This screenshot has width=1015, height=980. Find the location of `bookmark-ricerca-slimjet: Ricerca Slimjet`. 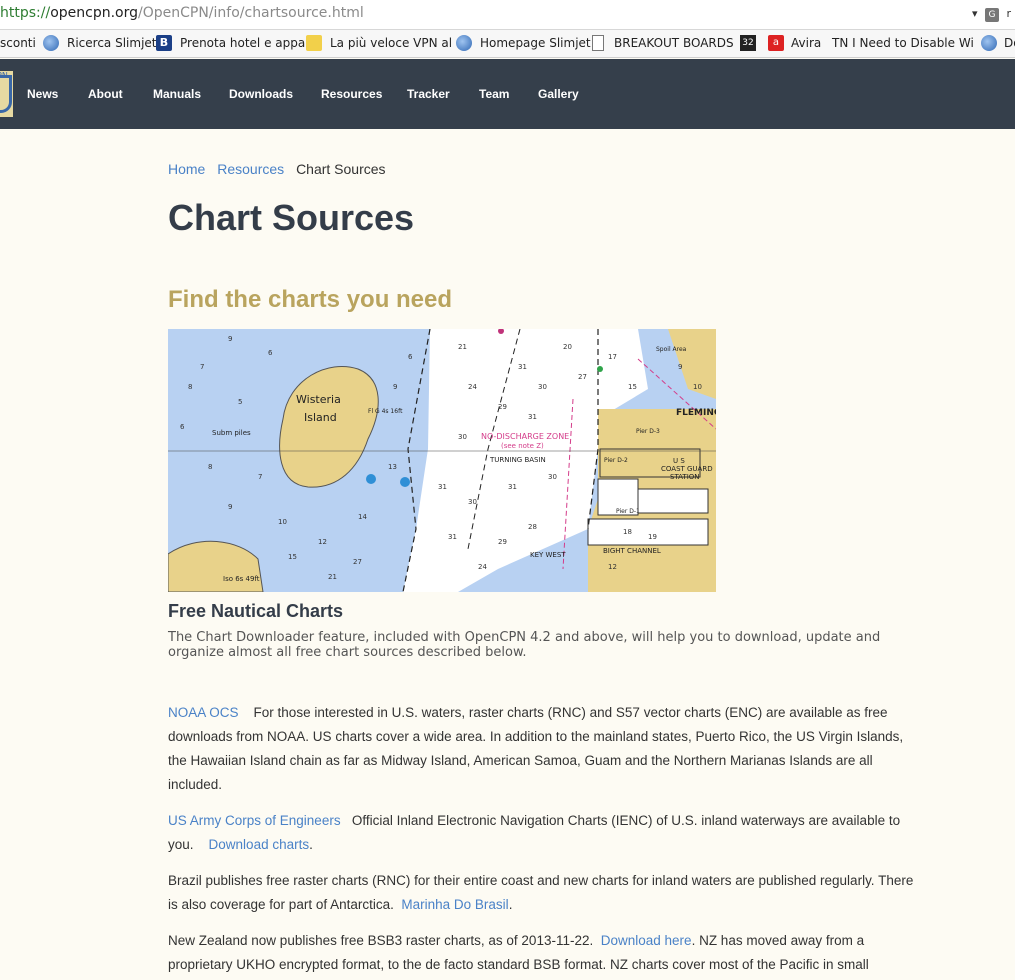

bookmark-ricerca-slimjet: Ricerca Slimjet is located at coordinates (111, 43).